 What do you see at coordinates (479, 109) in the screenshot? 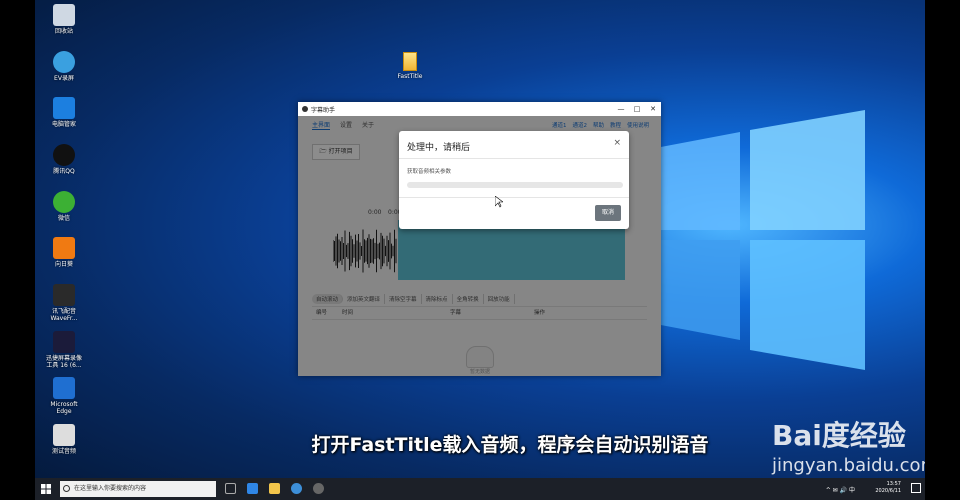
I see `app-titlebar: 字幕助手 — □ ✕` at bounding box center [479, 109].